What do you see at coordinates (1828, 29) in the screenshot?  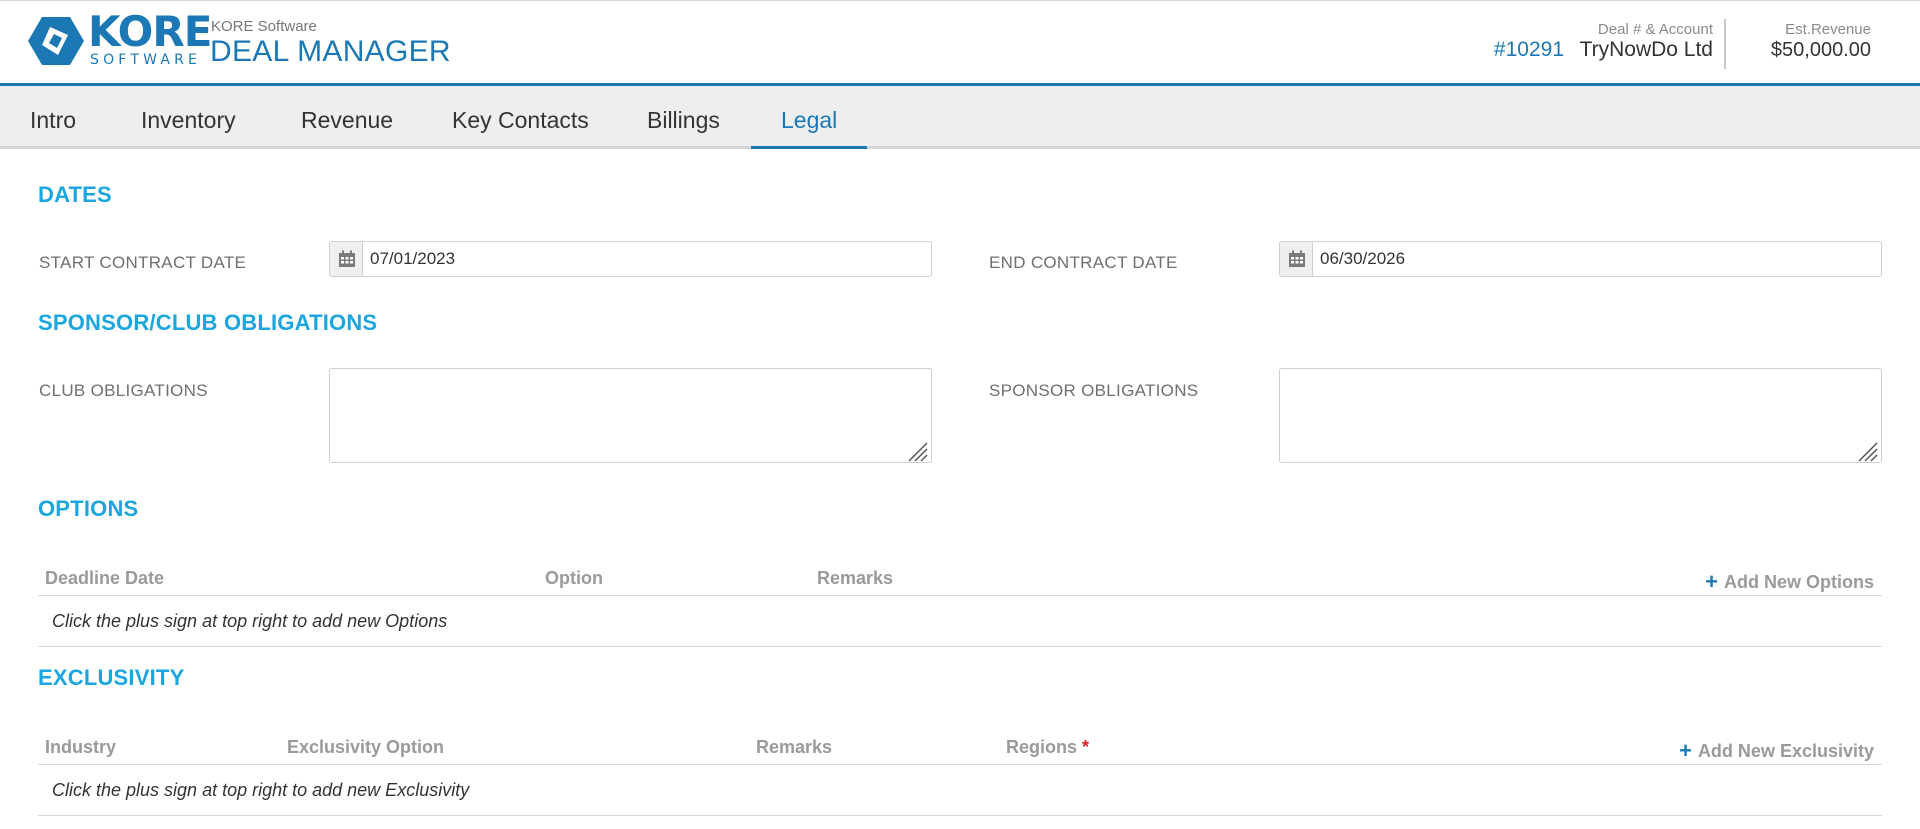 I see `est-revenue-label: Est.Revenue` at bounding box center [1828, 29].